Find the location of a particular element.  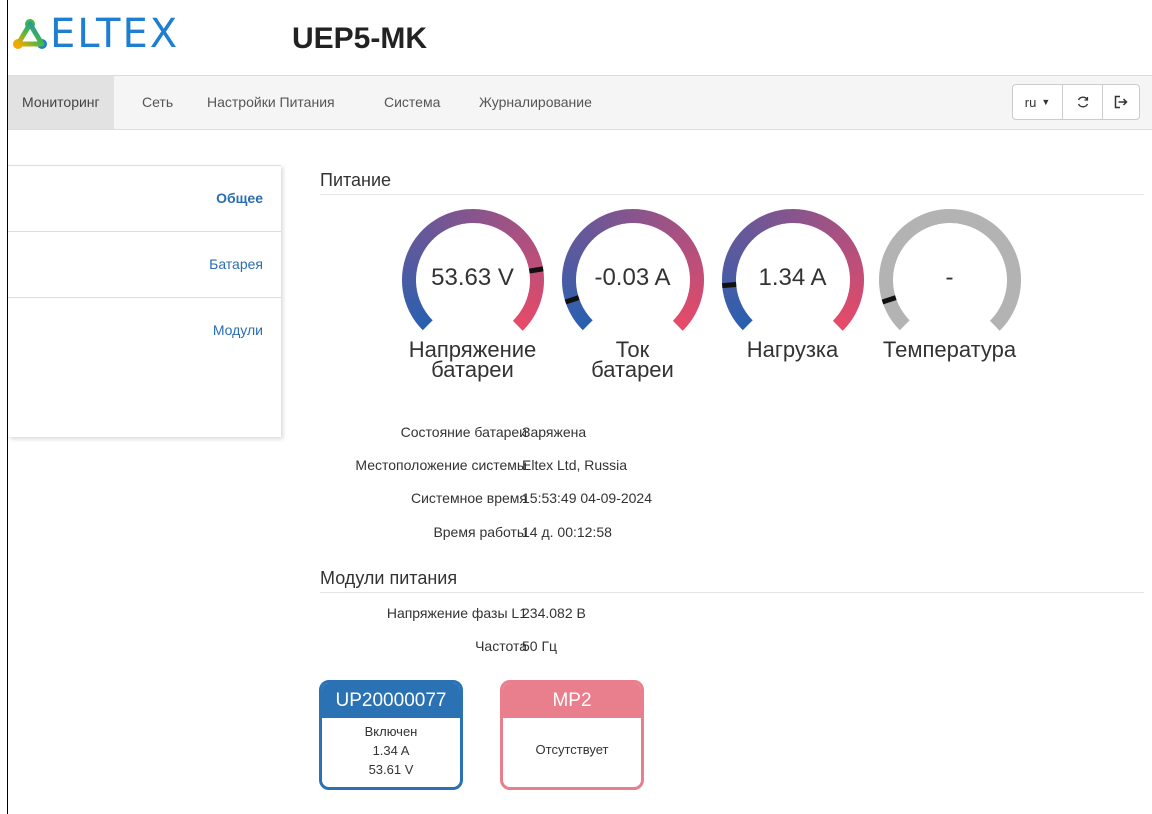

power-section-divider is located at coordinates (732, 194).